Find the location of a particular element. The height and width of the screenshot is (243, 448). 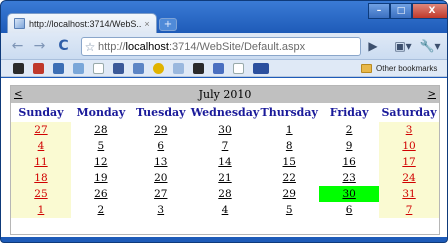

bookmark-10-icon is located at coordinates (198, 68).